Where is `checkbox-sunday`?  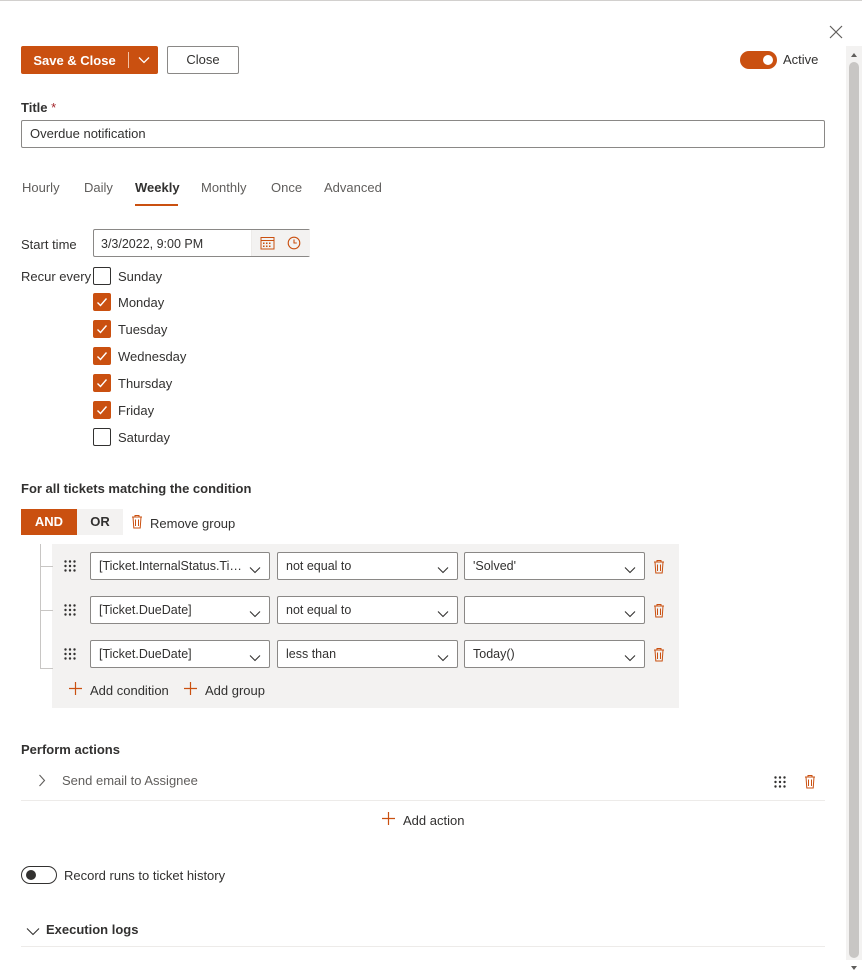 checkbox-sunday is located at coordinates (102, 276).